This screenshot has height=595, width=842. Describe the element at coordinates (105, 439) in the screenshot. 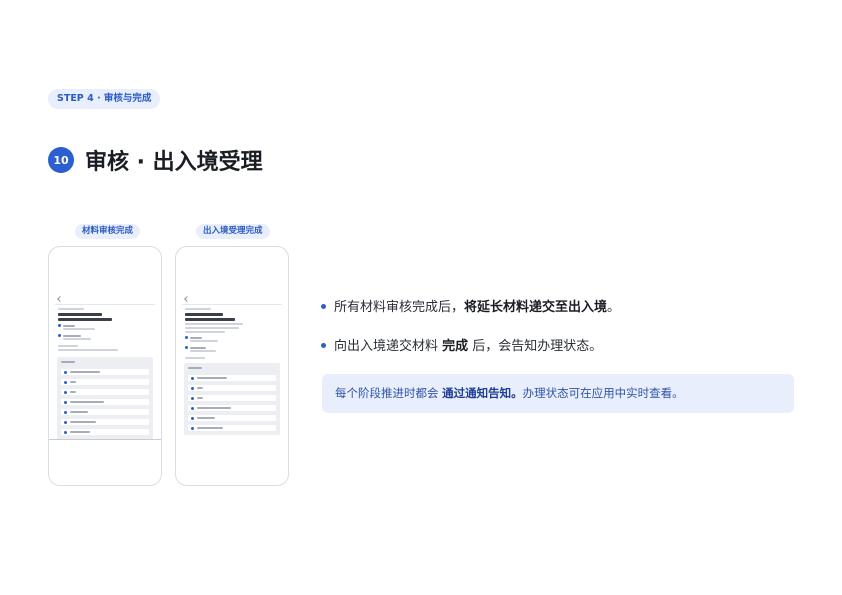

I see `screen-cutoff-line` at that location.